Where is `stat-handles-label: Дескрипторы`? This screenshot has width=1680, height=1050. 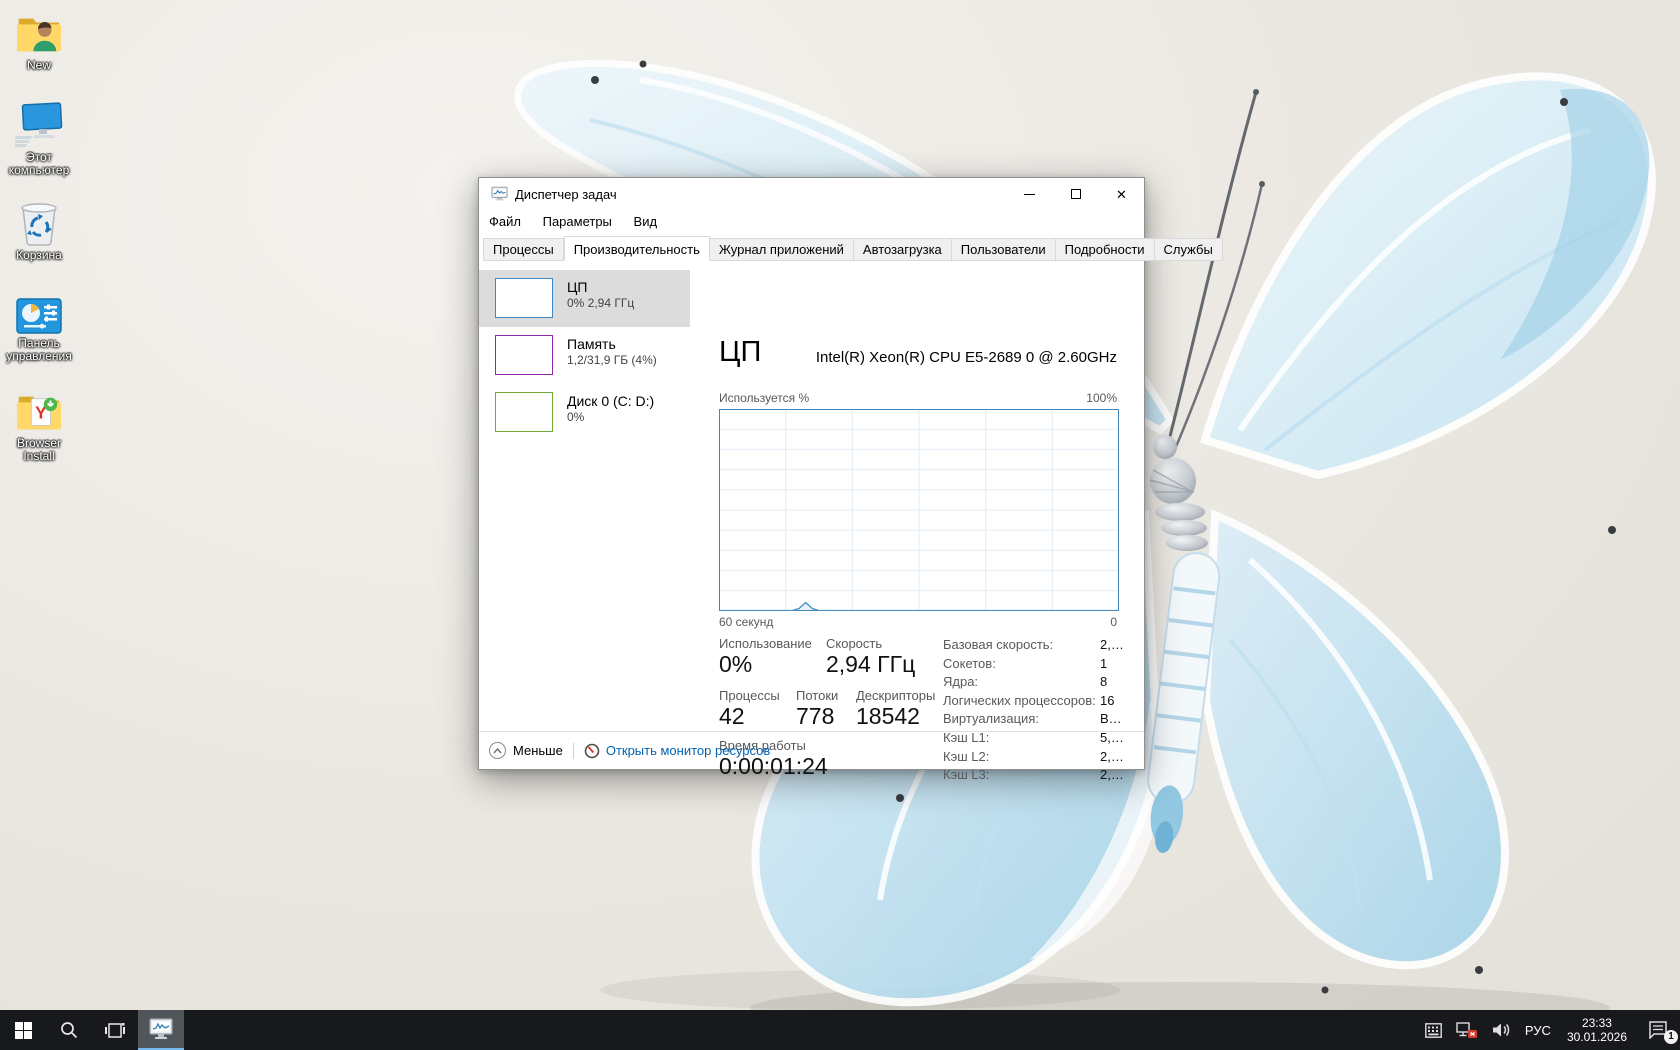
stat-handles-label: Дескрипторы is located at coordinates (896, 695).